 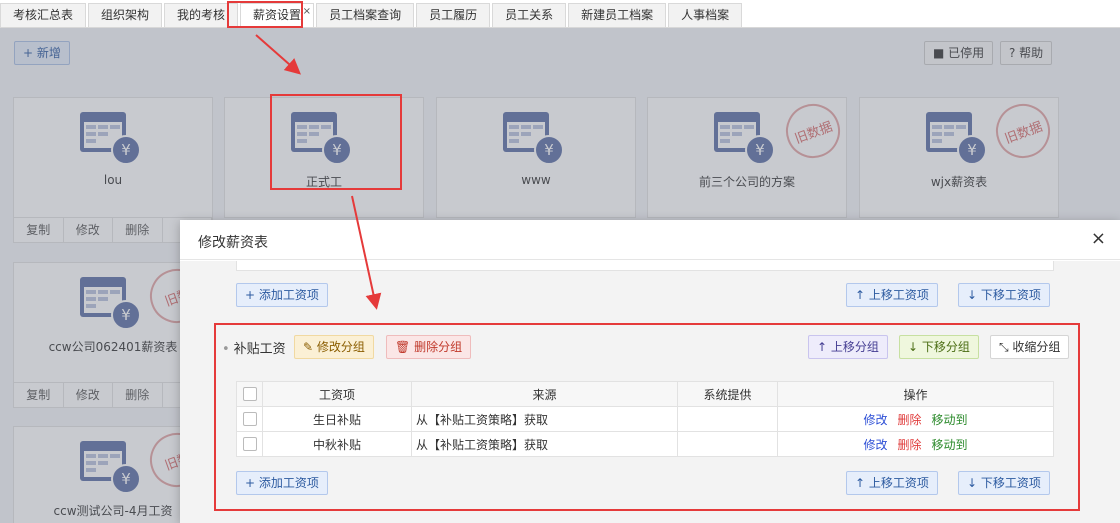 I want to click on move-group-down-button: ↓ 下移分组, so click(x=939, y=347).